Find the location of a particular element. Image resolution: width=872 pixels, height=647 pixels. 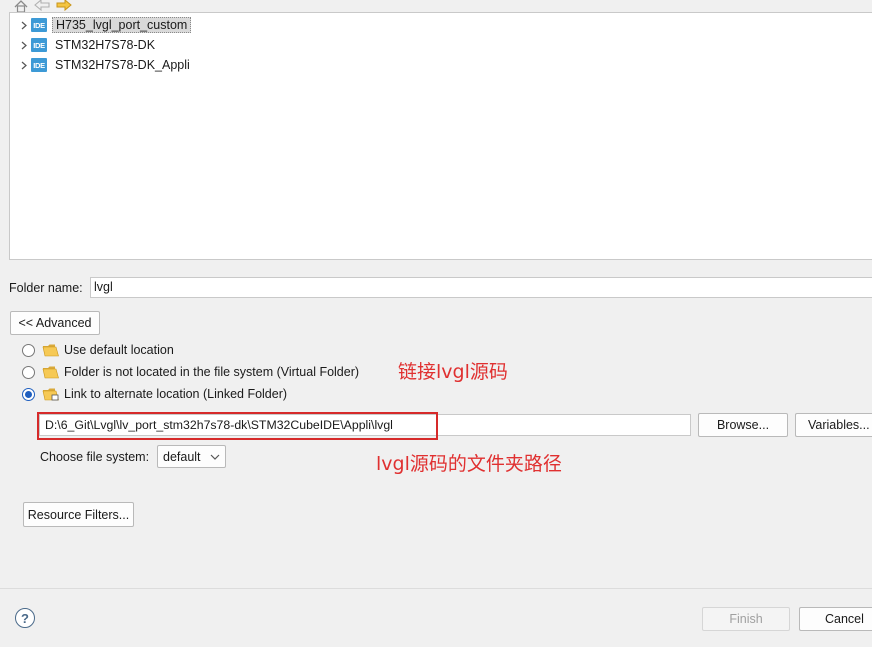

footer-separator is located at coordinates (436, 588).